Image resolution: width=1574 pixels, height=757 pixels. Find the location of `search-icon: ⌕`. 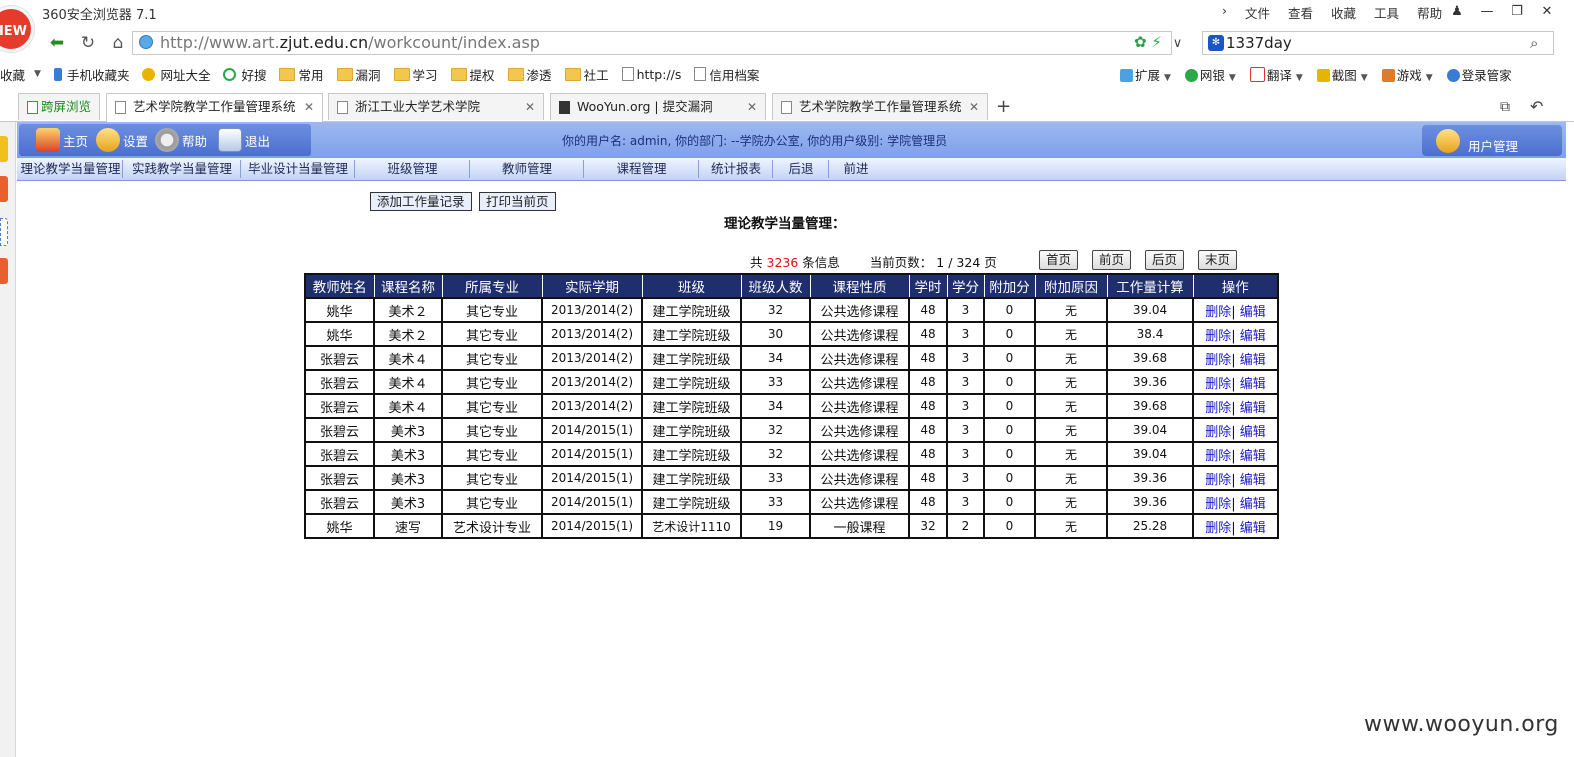

search-icon: ⌕ is located at coordinates (1534, 43).